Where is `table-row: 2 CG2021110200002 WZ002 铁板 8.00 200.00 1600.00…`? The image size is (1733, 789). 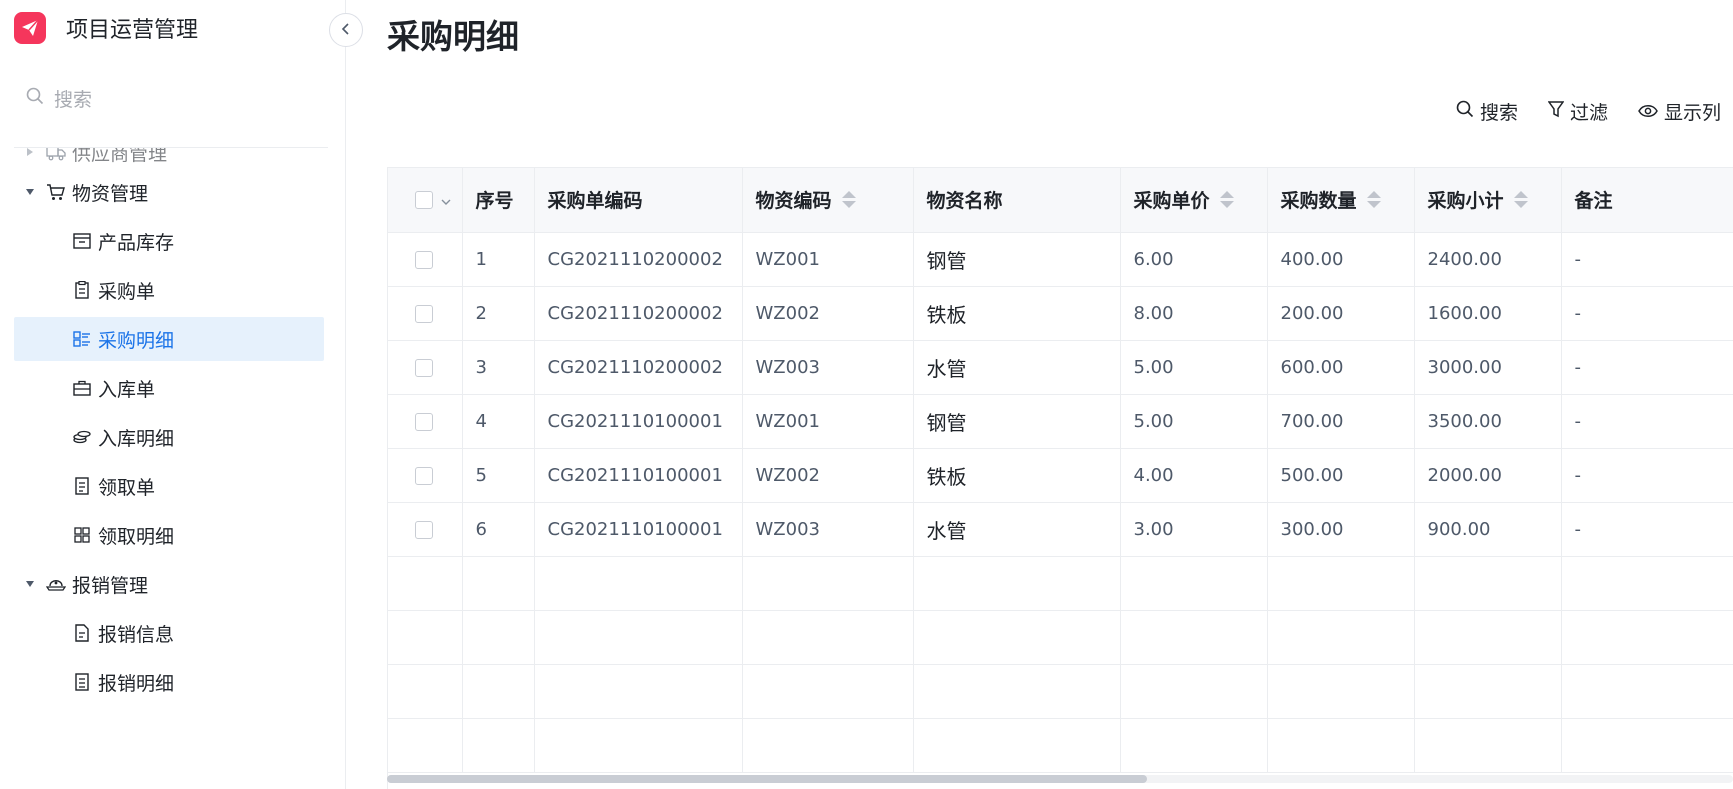 table-row: 2 CG2021110200002 WZ002 铁板 8.00 200.00 1600.00… is located at coordinates (1060, 313).